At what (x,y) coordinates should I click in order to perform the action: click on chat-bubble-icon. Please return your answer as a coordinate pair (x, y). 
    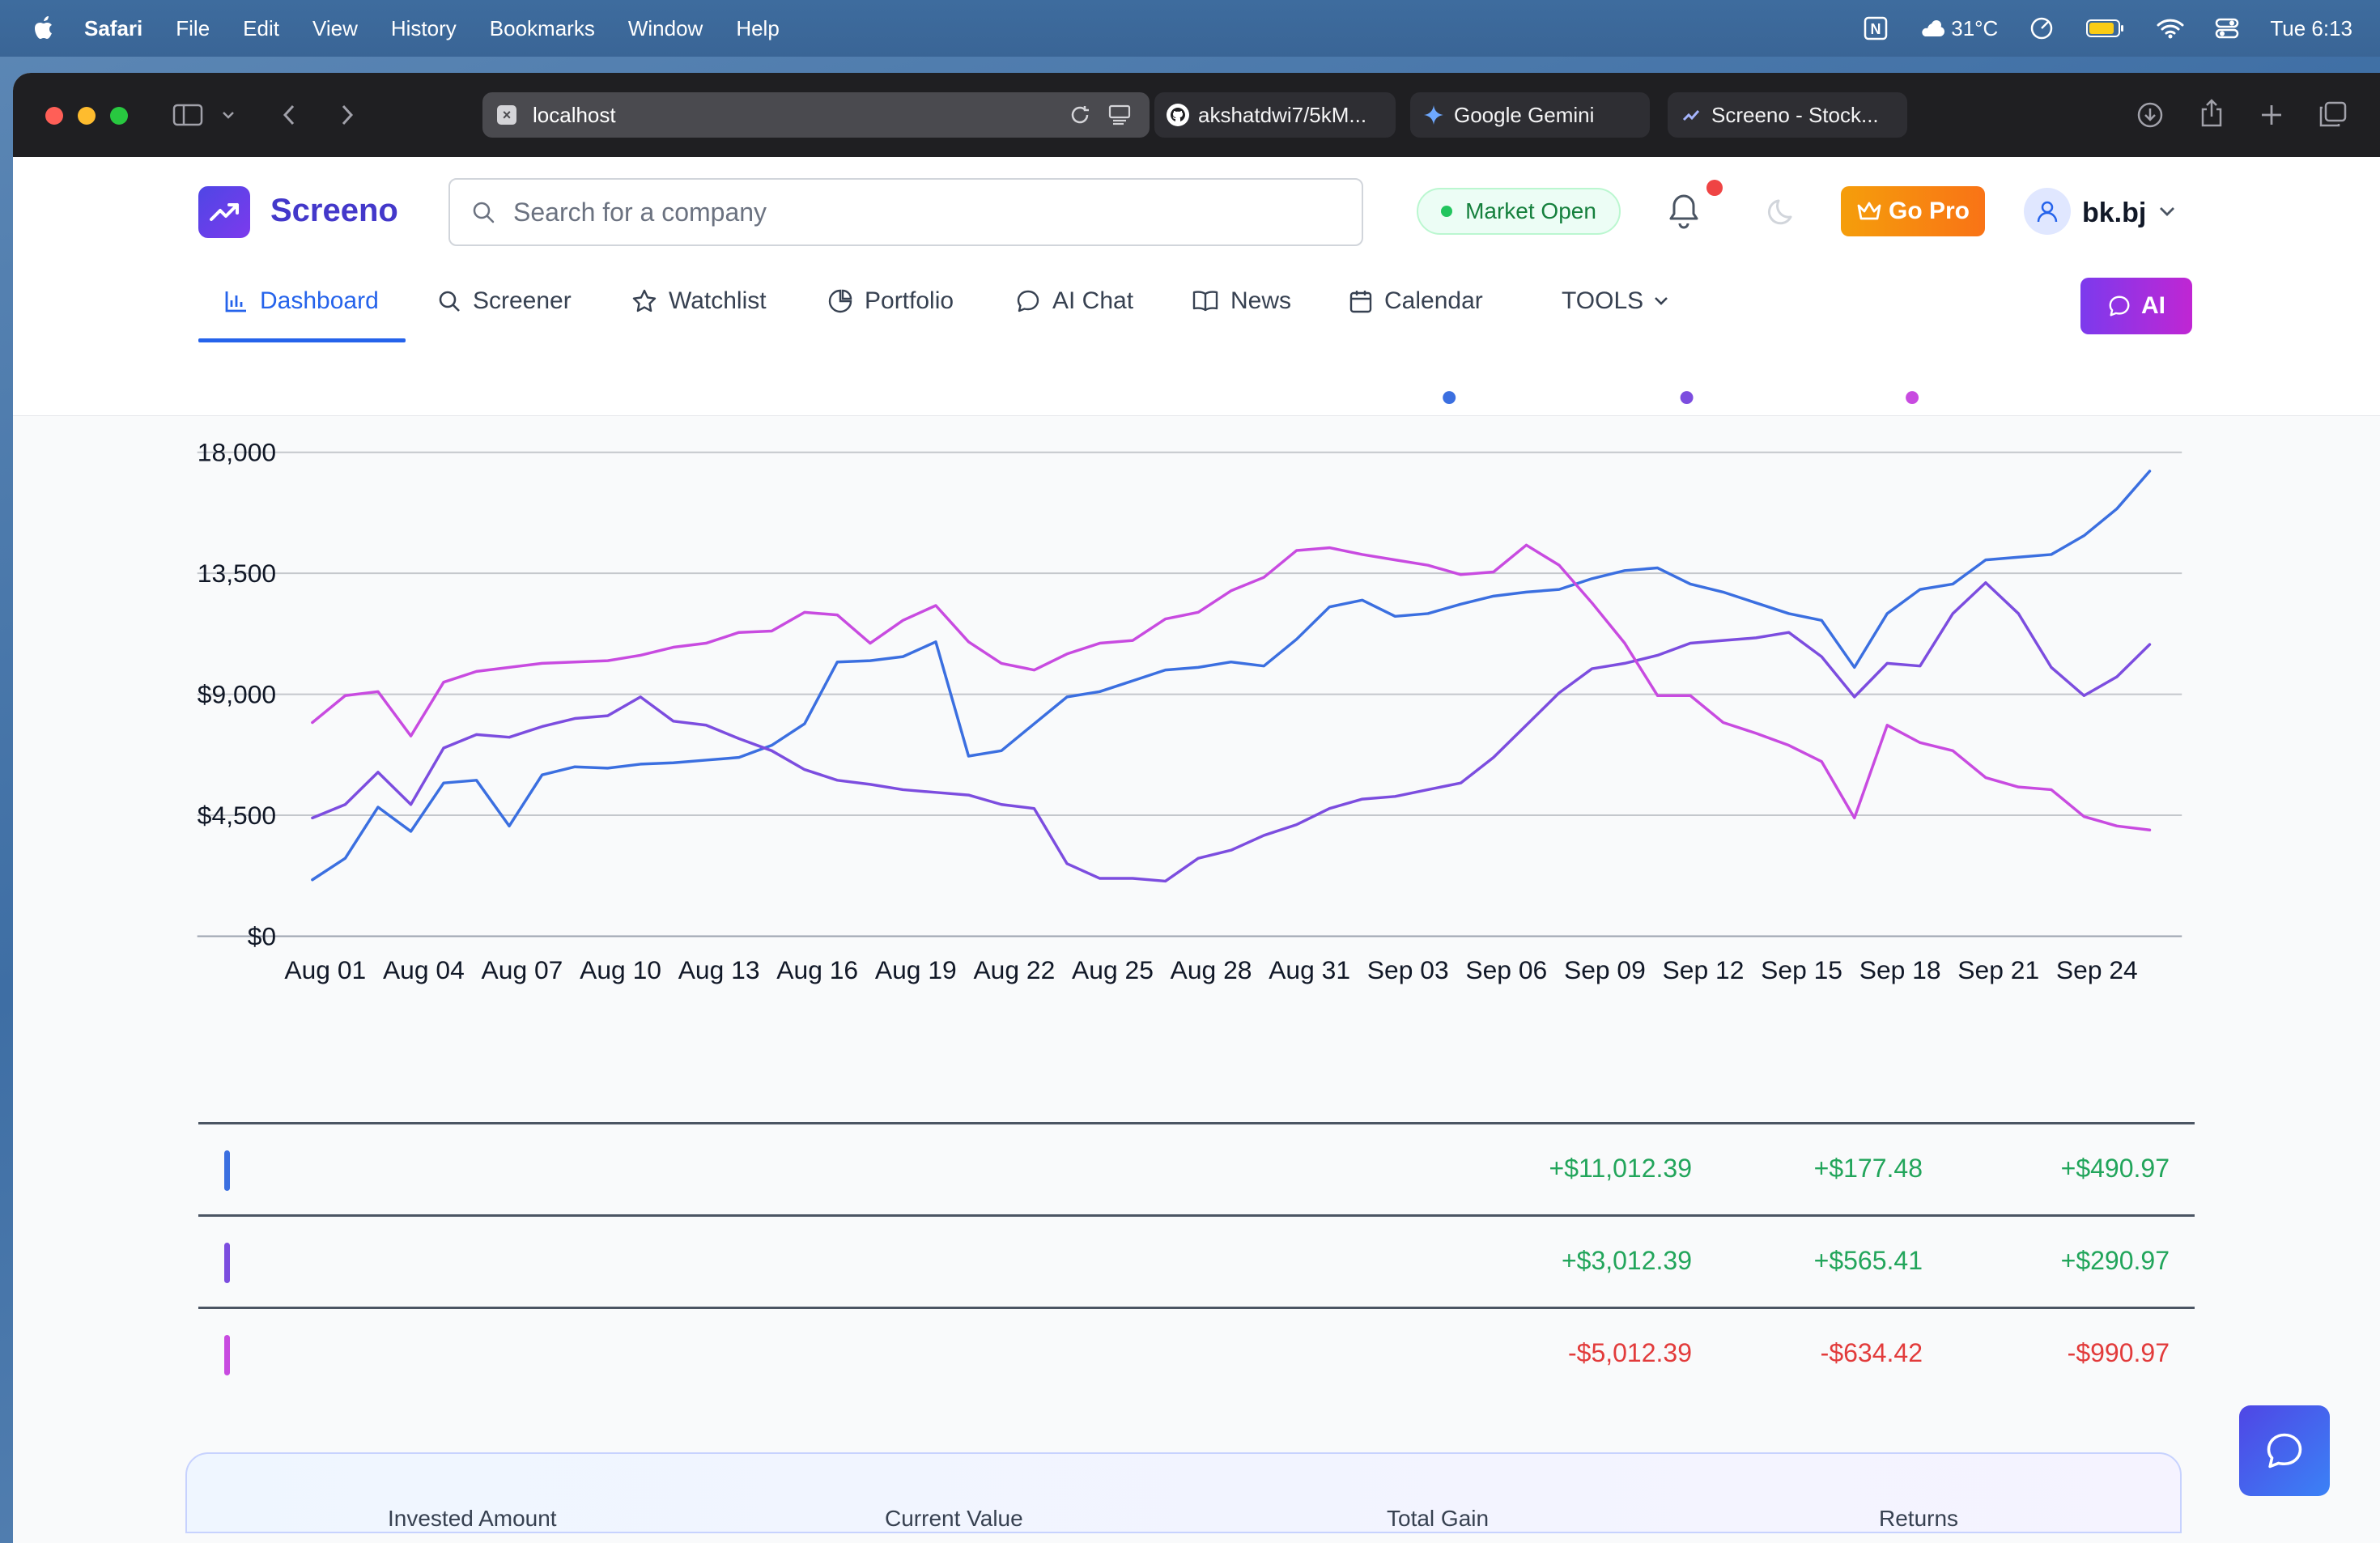
    Looking at the image, I should click on (2284, 1451).